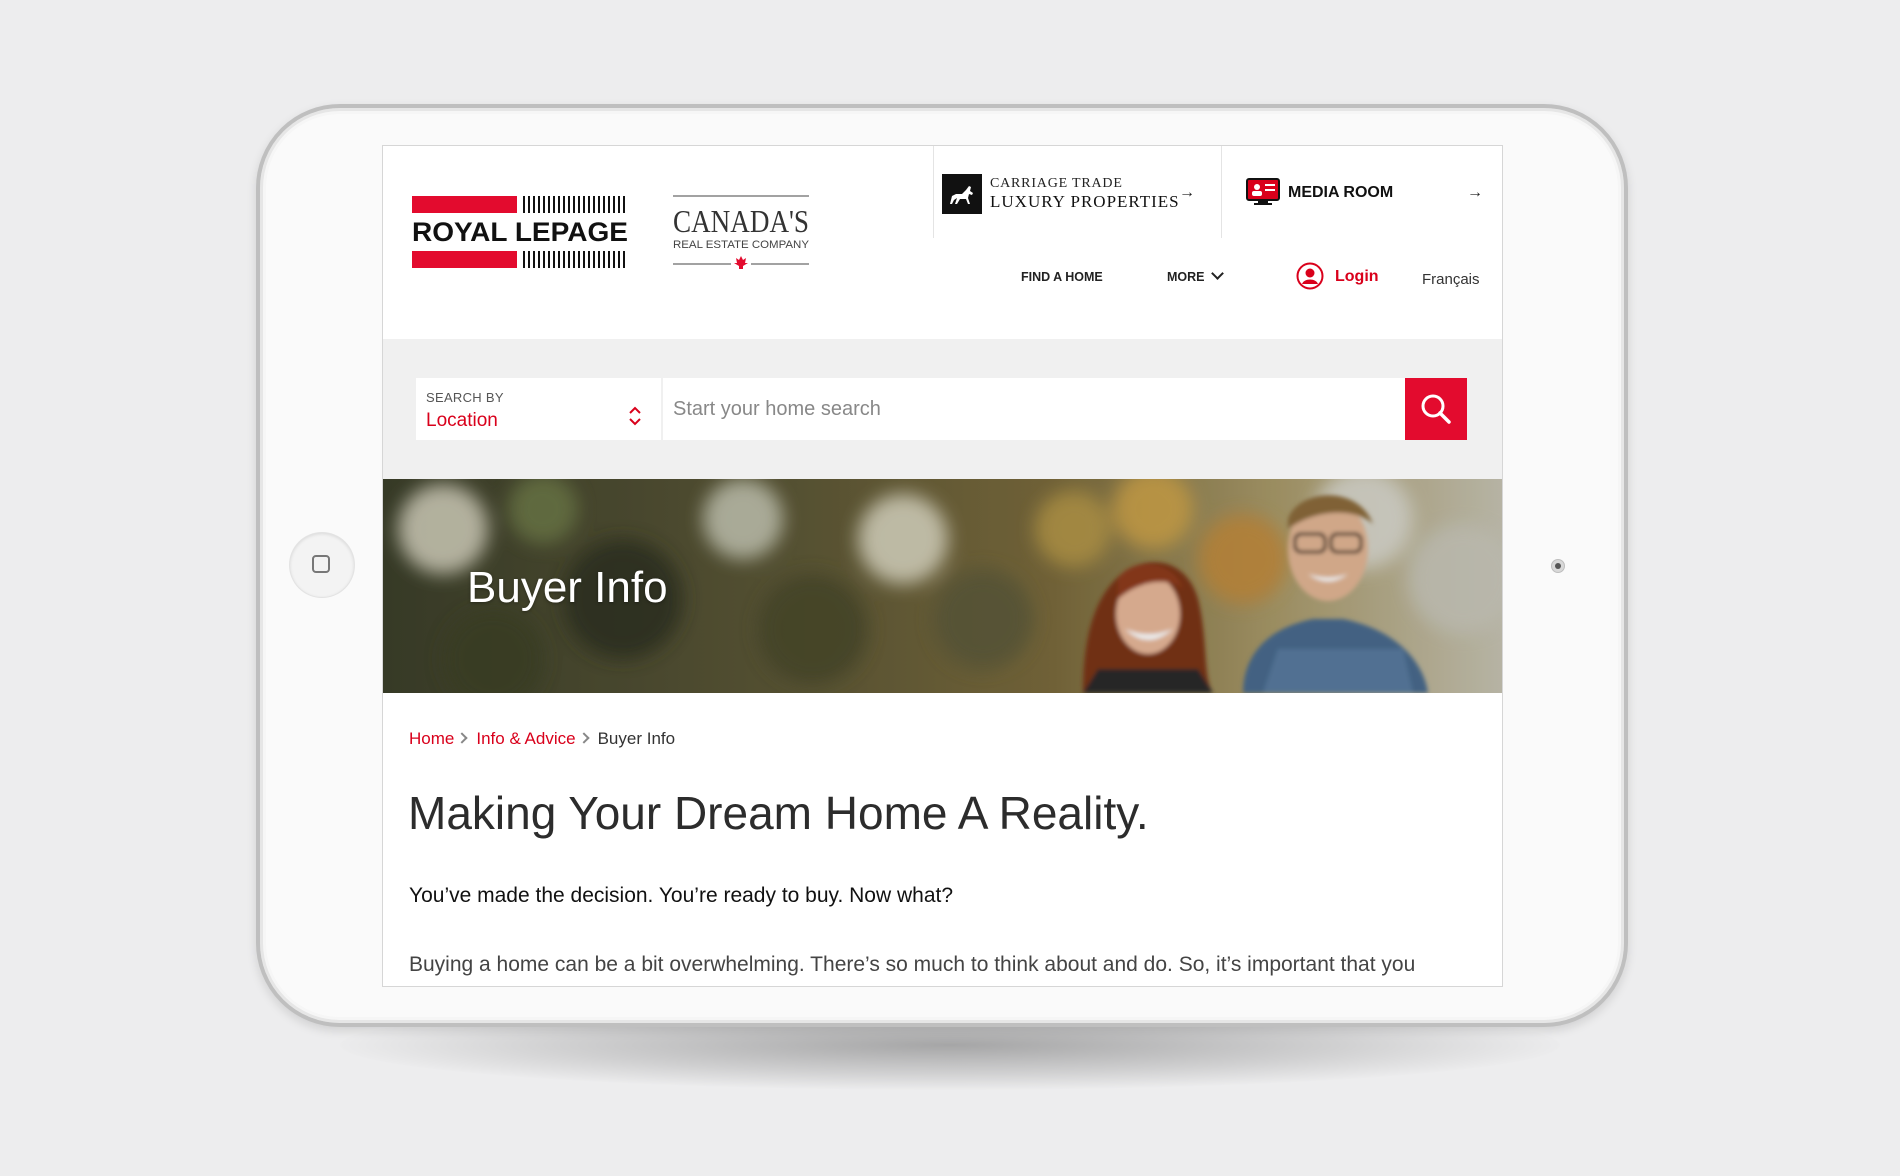  I want to click on royal-lepage-logo: ROYAL LEPAGE, so click(520, 232).